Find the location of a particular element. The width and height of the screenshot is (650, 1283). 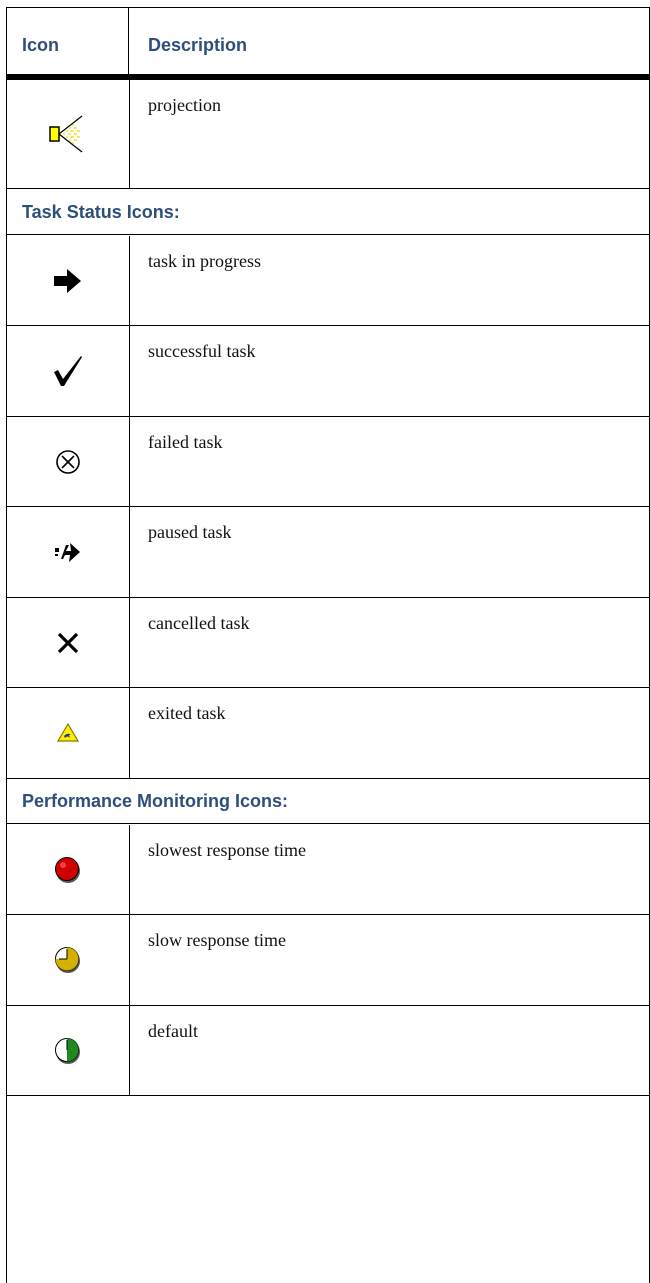

row-description: projection is located at coordinates (184, 105).